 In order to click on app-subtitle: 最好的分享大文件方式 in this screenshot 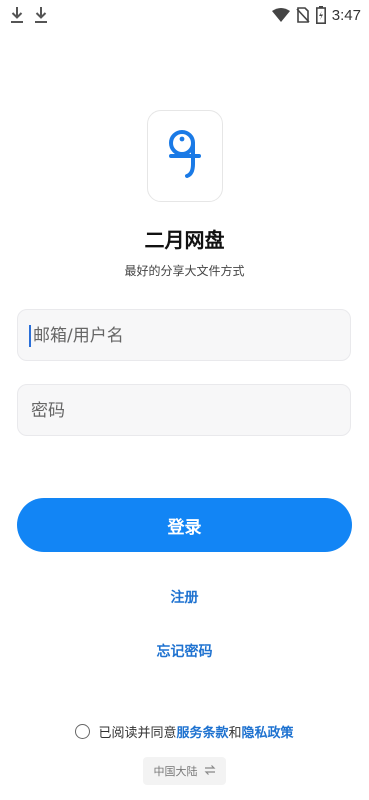, I will do `click(184, 271)`.